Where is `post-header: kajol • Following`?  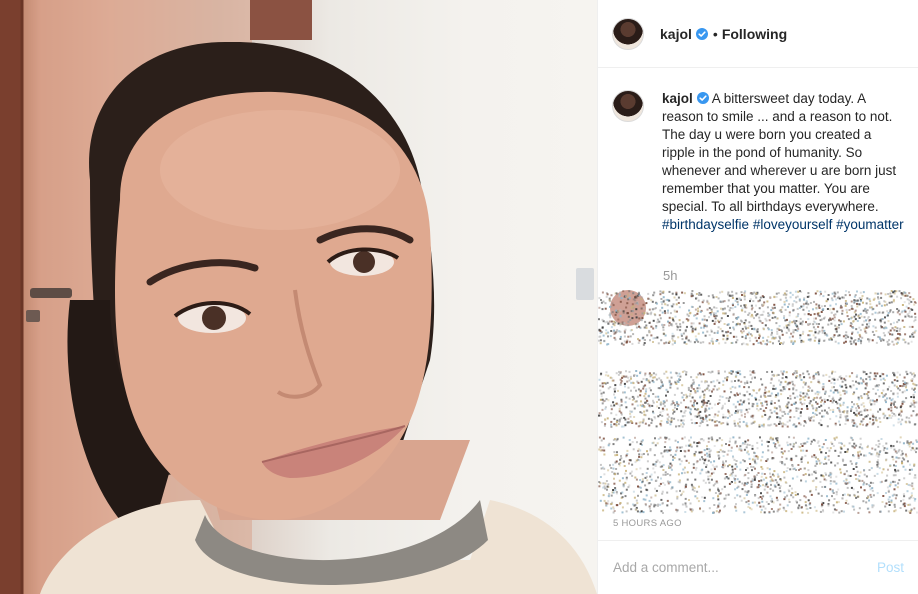 post-header: kajol • Following is located at coordinates (758, 34).